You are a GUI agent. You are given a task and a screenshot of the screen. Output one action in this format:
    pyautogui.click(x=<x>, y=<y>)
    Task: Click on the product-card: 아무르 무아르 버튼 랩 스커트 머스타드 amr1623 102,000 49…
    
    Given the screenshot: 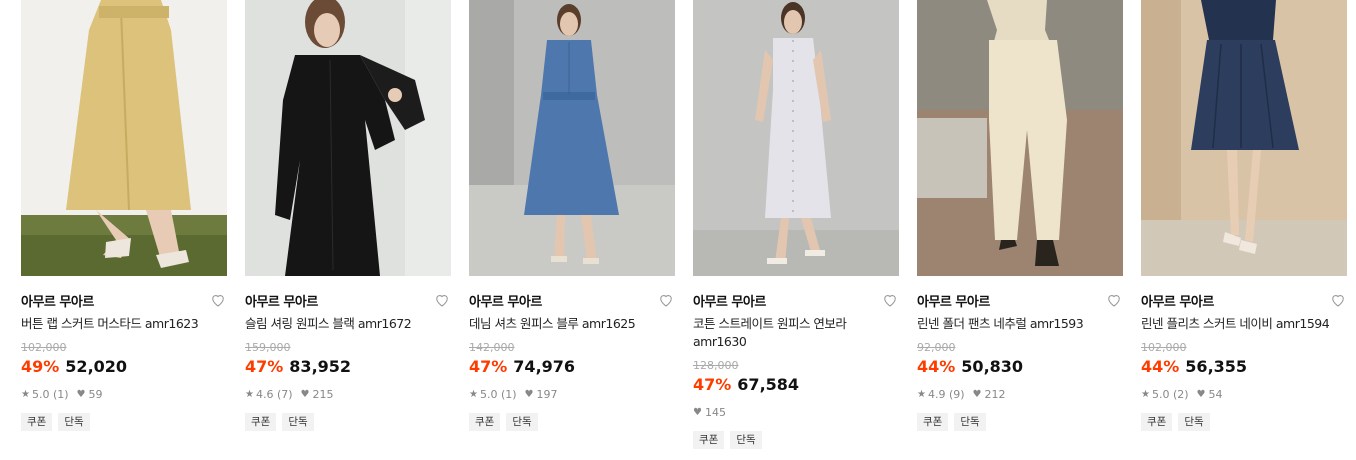 What is the action you would take?
    pyautogui.click(x=124, y=215)
    